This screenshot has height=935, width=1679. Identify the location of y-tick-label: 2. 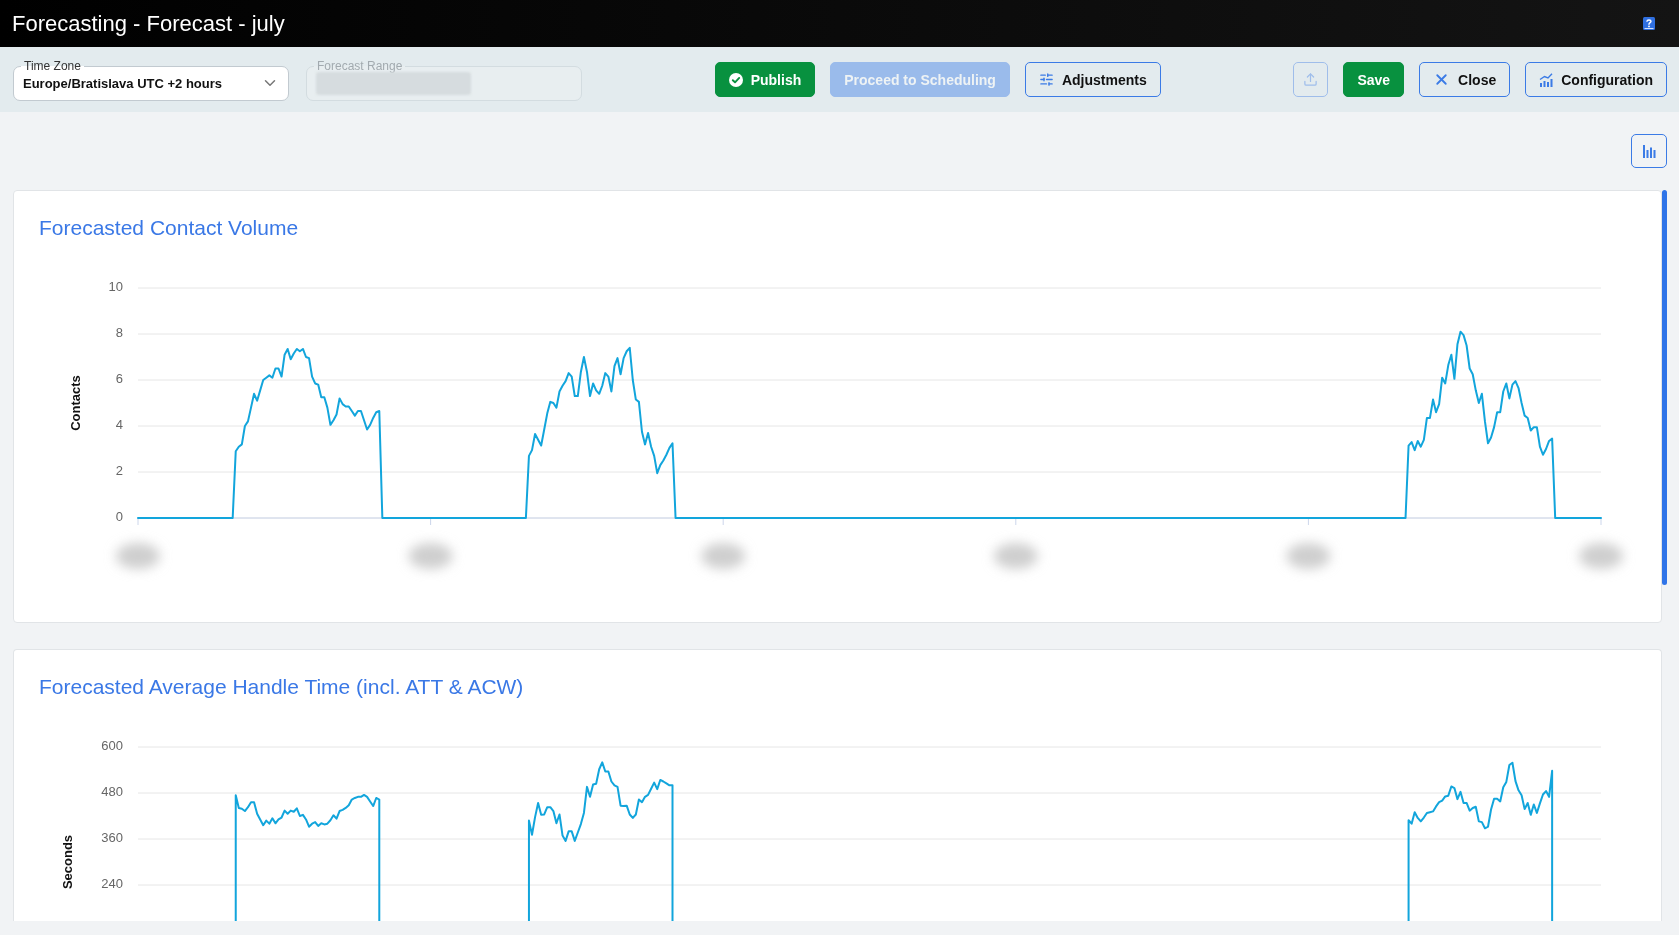
(119, 471).